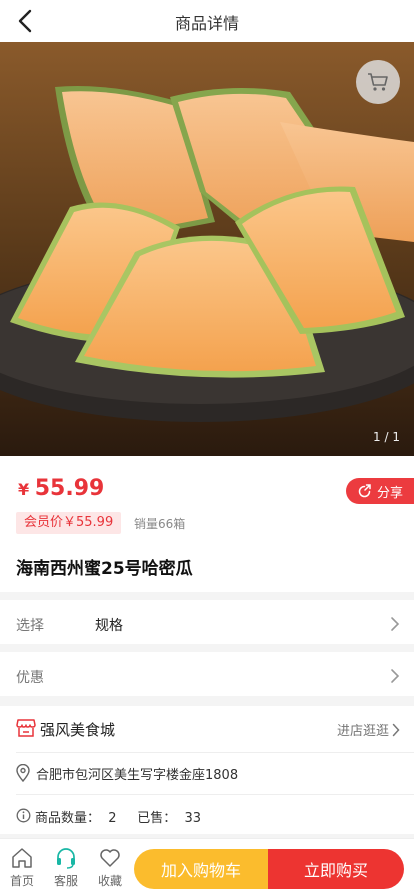 This screenshot has width=414, height=896. I want to click on tab-service-label: 客服, so click(65, 881).